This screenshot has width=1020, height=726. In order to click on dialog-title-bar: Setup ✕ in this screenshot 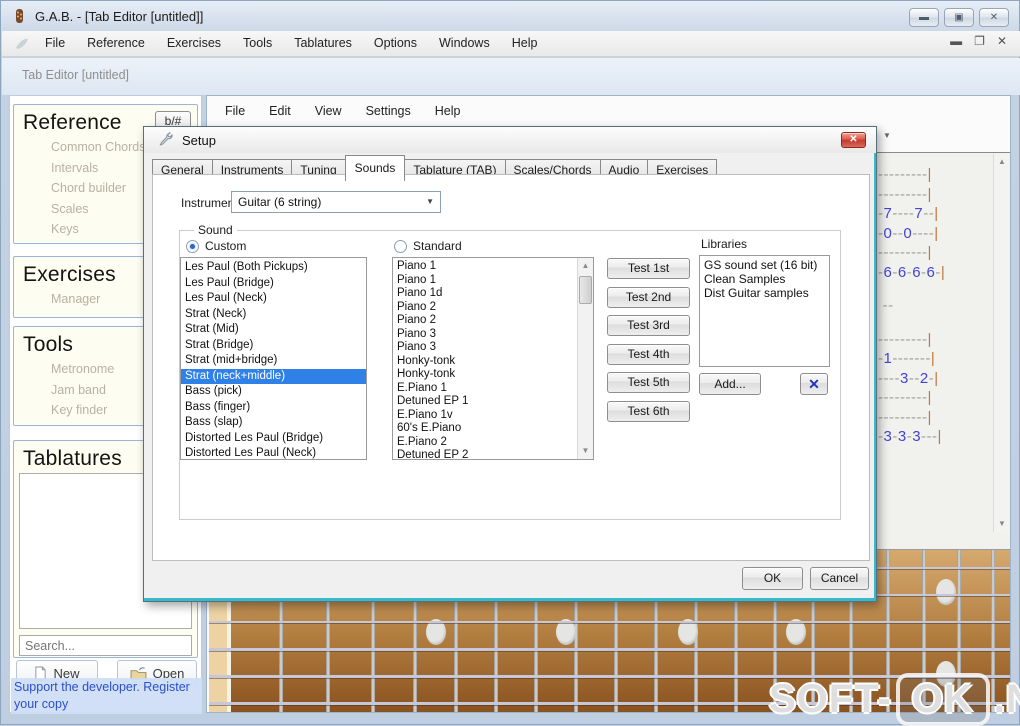, I will do `click(510, 140)`.